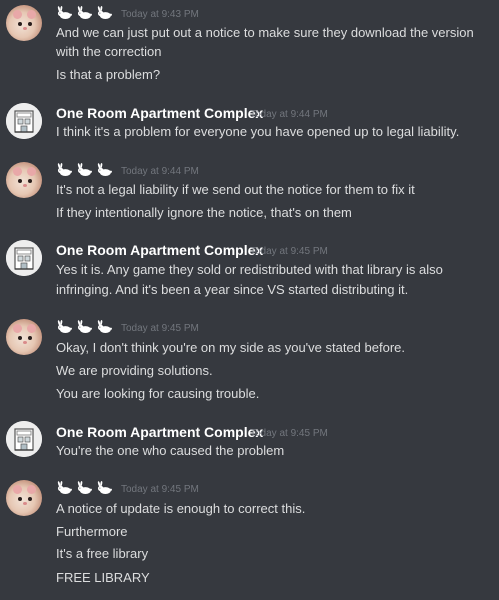 The image size is (499, 600). Describe the element at coordinates (108, 74) in the screenshot. I see `message-text: Is that a problem?` at that location.